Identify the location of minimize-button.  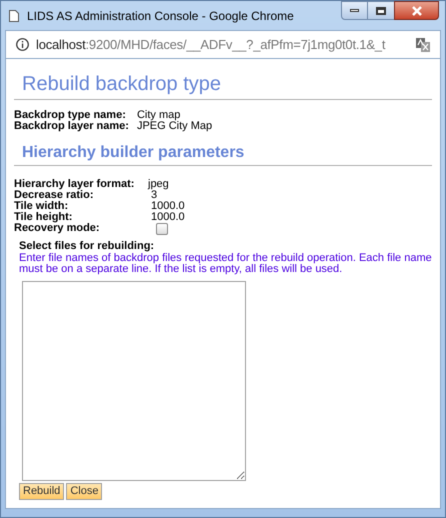
(354, 10).